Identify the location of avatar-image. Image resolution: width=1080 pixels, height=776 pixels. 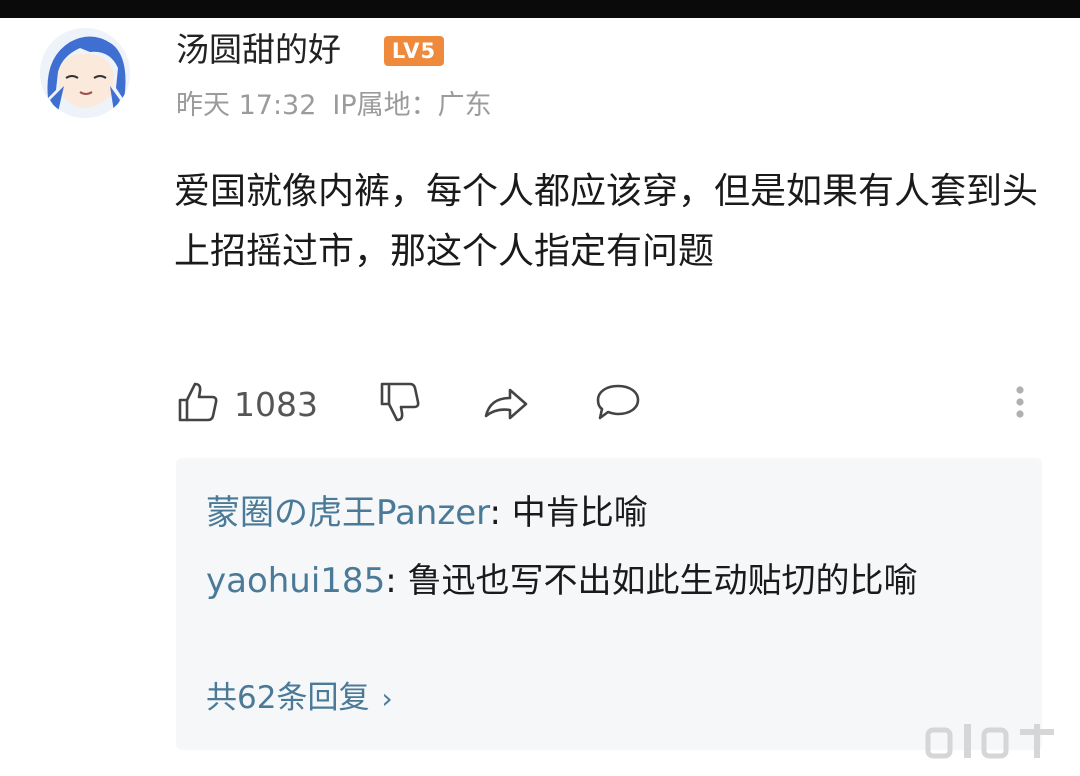
(85, 73).